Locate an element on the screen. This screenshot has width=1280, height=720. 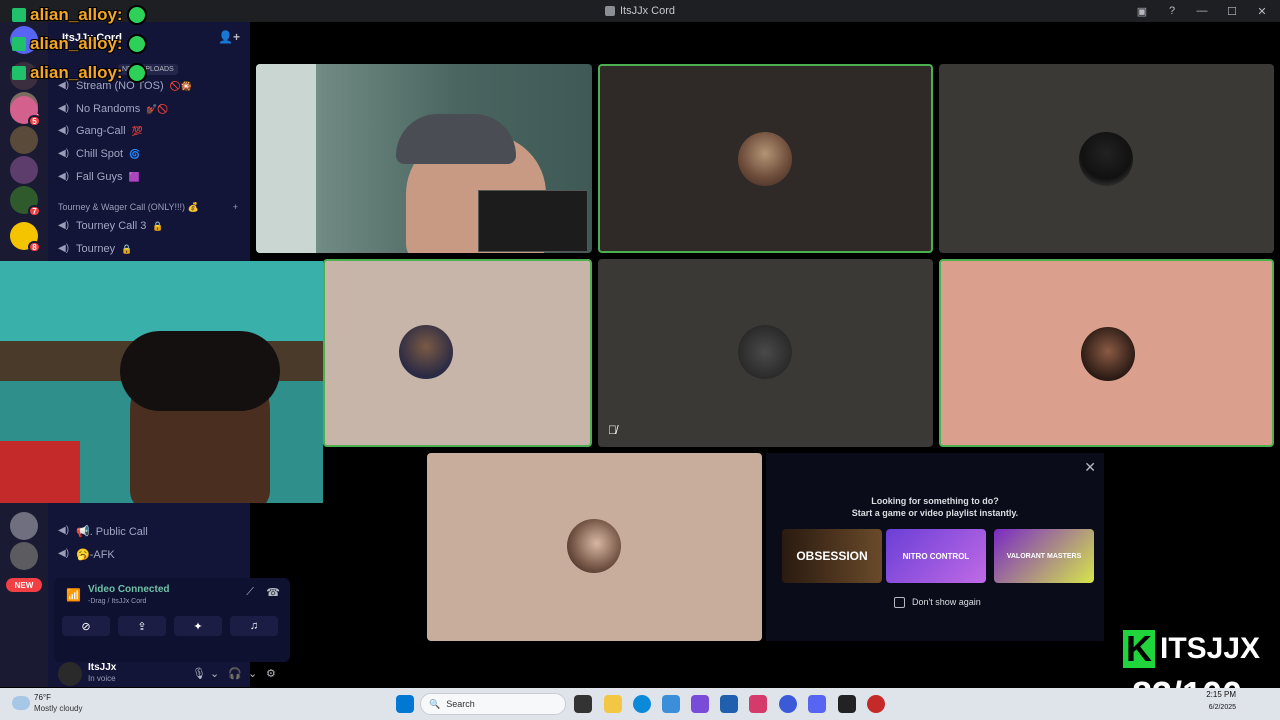
door-shape is located at coordinates (286, 158).